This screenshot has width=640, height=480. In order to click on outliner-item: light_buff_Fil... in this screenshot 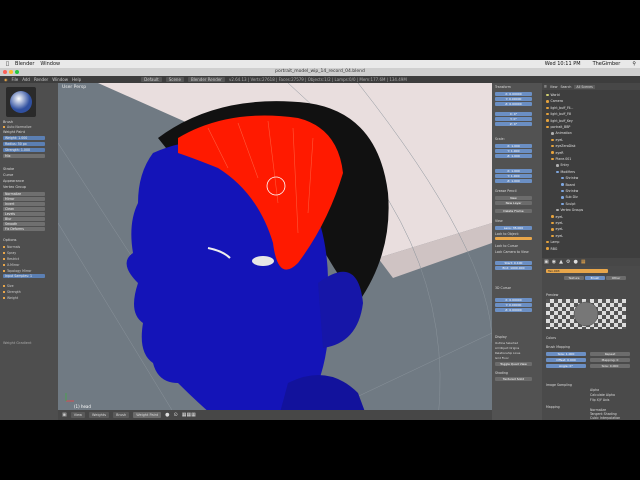, I will do `click(559, 108)`.